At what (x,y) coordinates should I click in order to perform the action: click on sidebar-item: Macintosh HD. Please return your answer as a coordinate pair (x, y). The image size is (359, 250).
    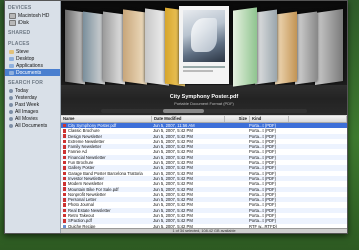
    Looking at the image, I should click on (32, 15).